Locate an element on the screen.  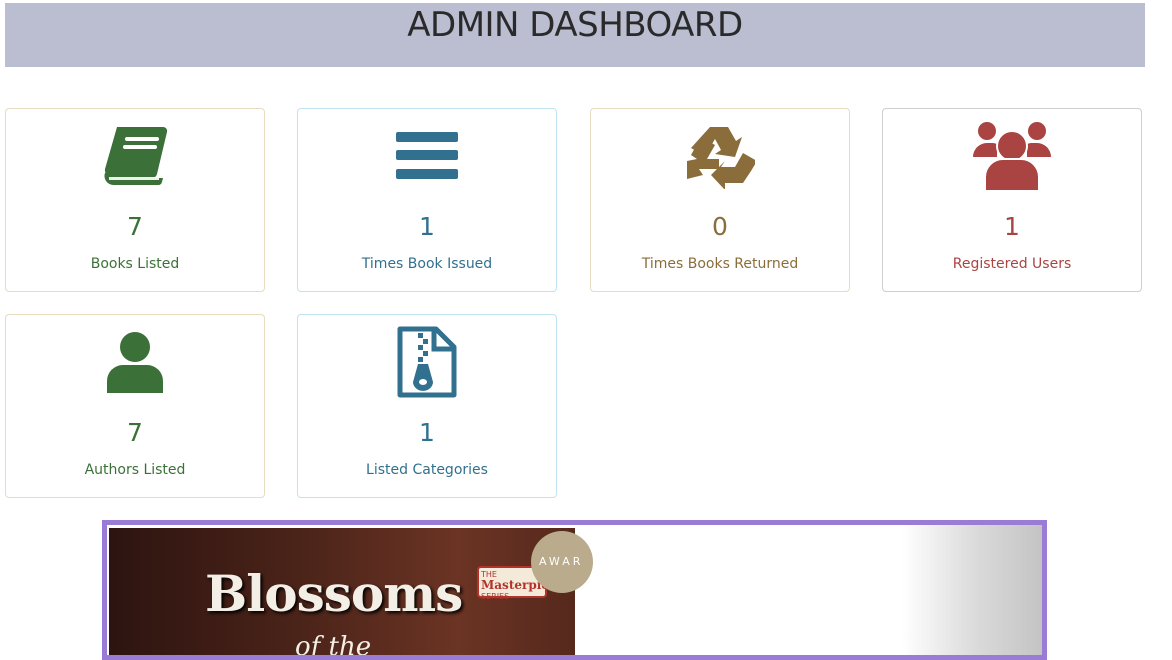
times-issued-count: 1 is located at coordinates (427, 226).